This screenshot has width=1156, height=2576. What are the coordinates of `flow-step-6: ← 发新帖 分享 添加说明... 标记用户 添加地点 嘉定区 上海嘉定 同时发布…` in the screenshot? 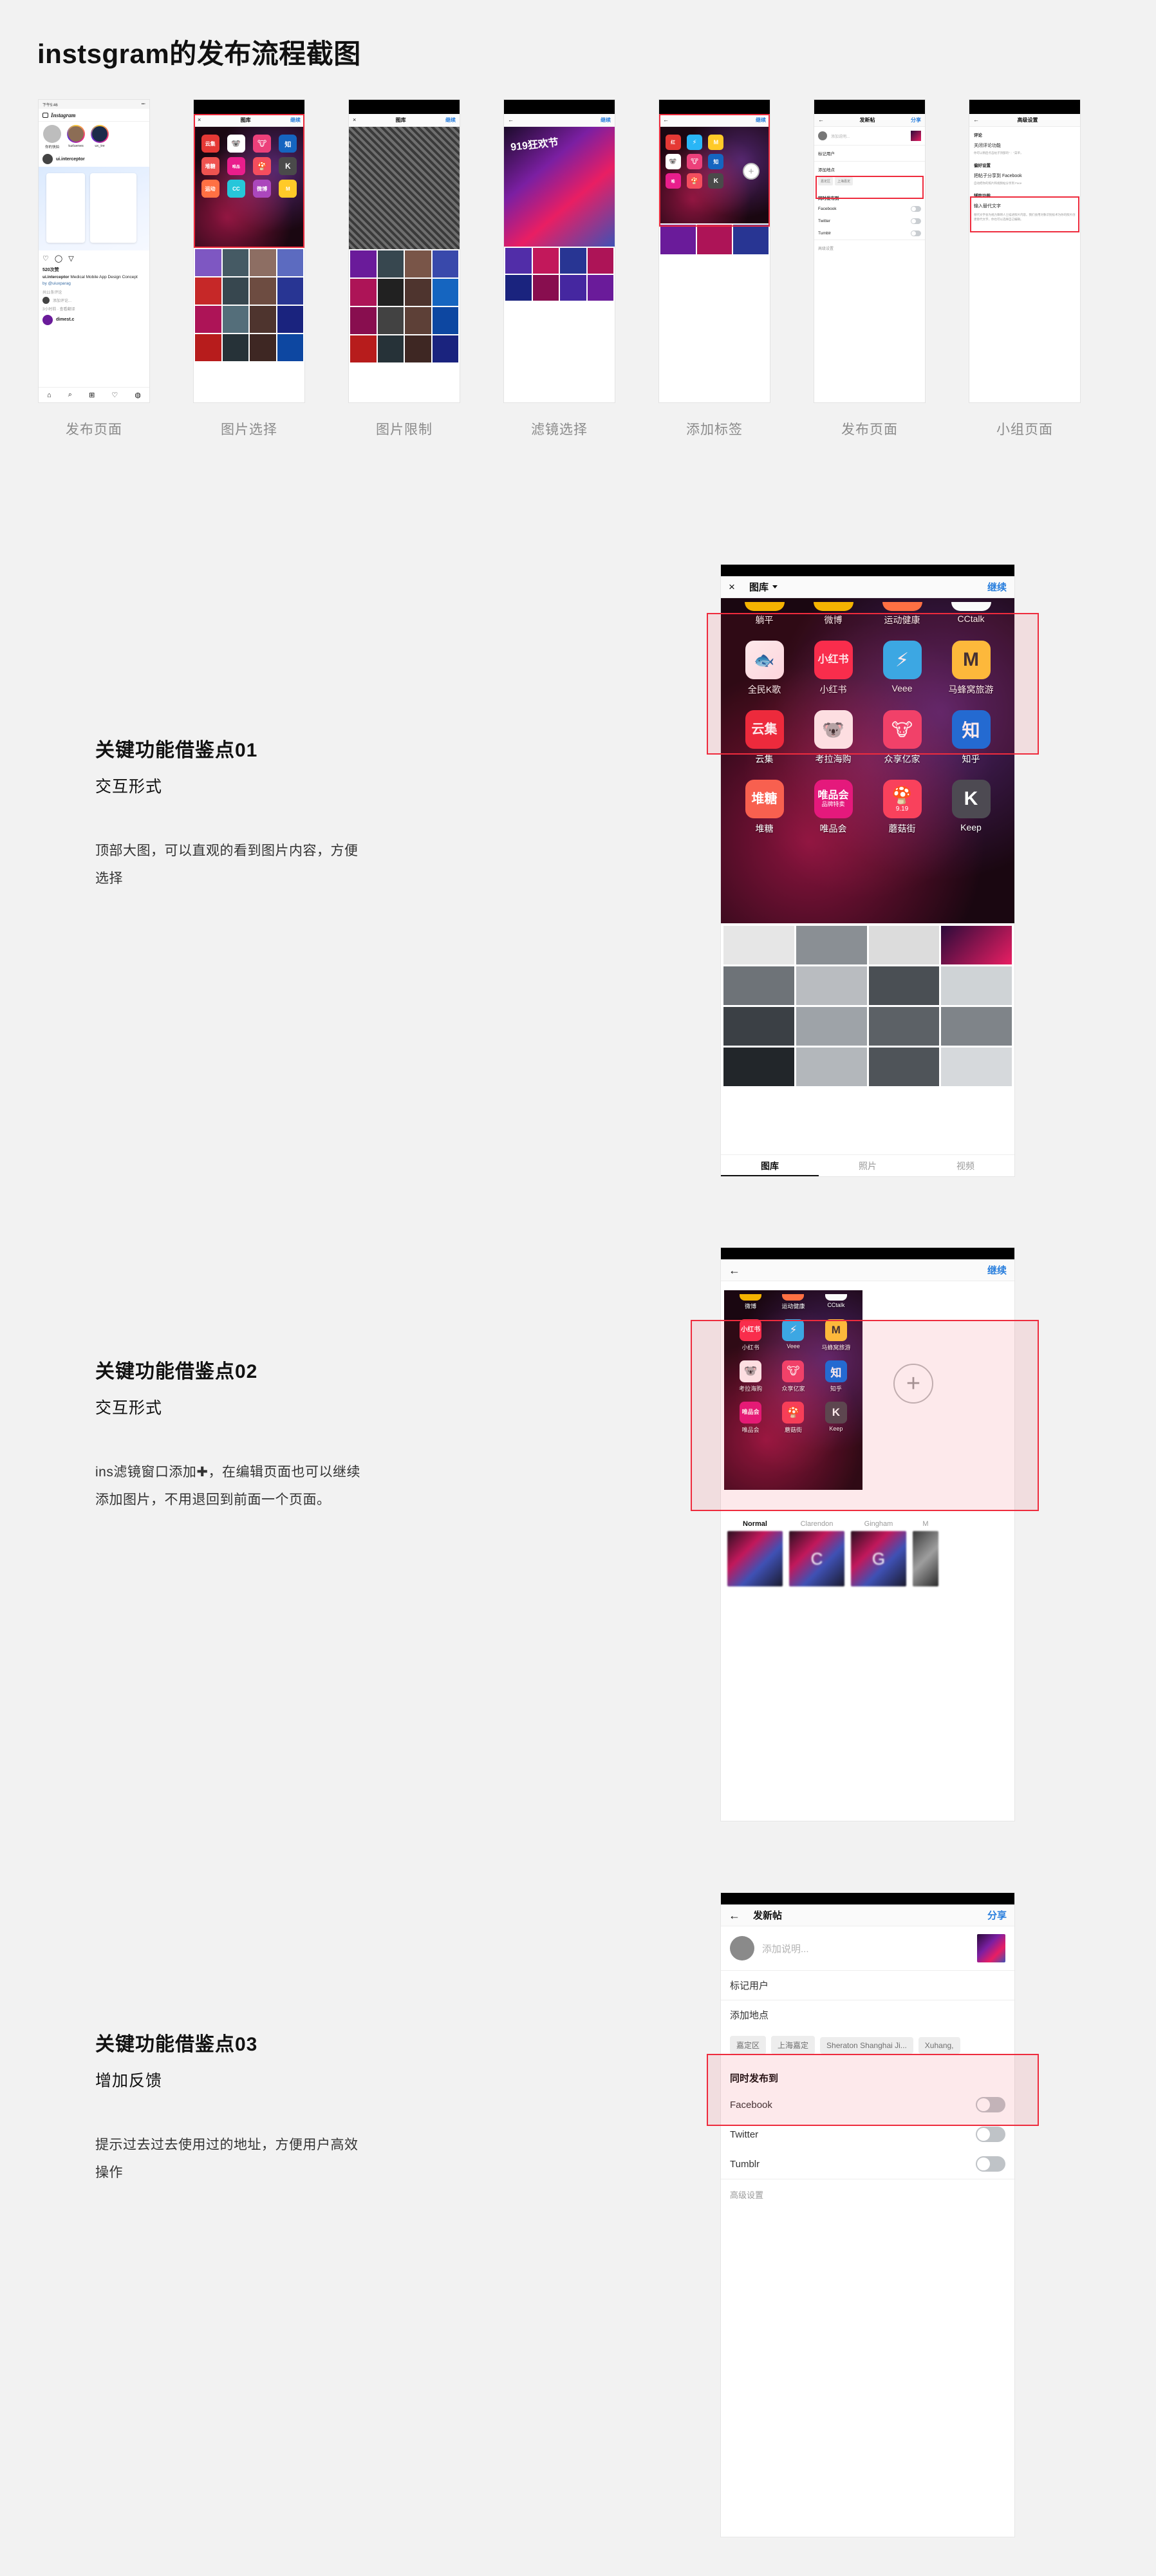 It's located at (870, 269).